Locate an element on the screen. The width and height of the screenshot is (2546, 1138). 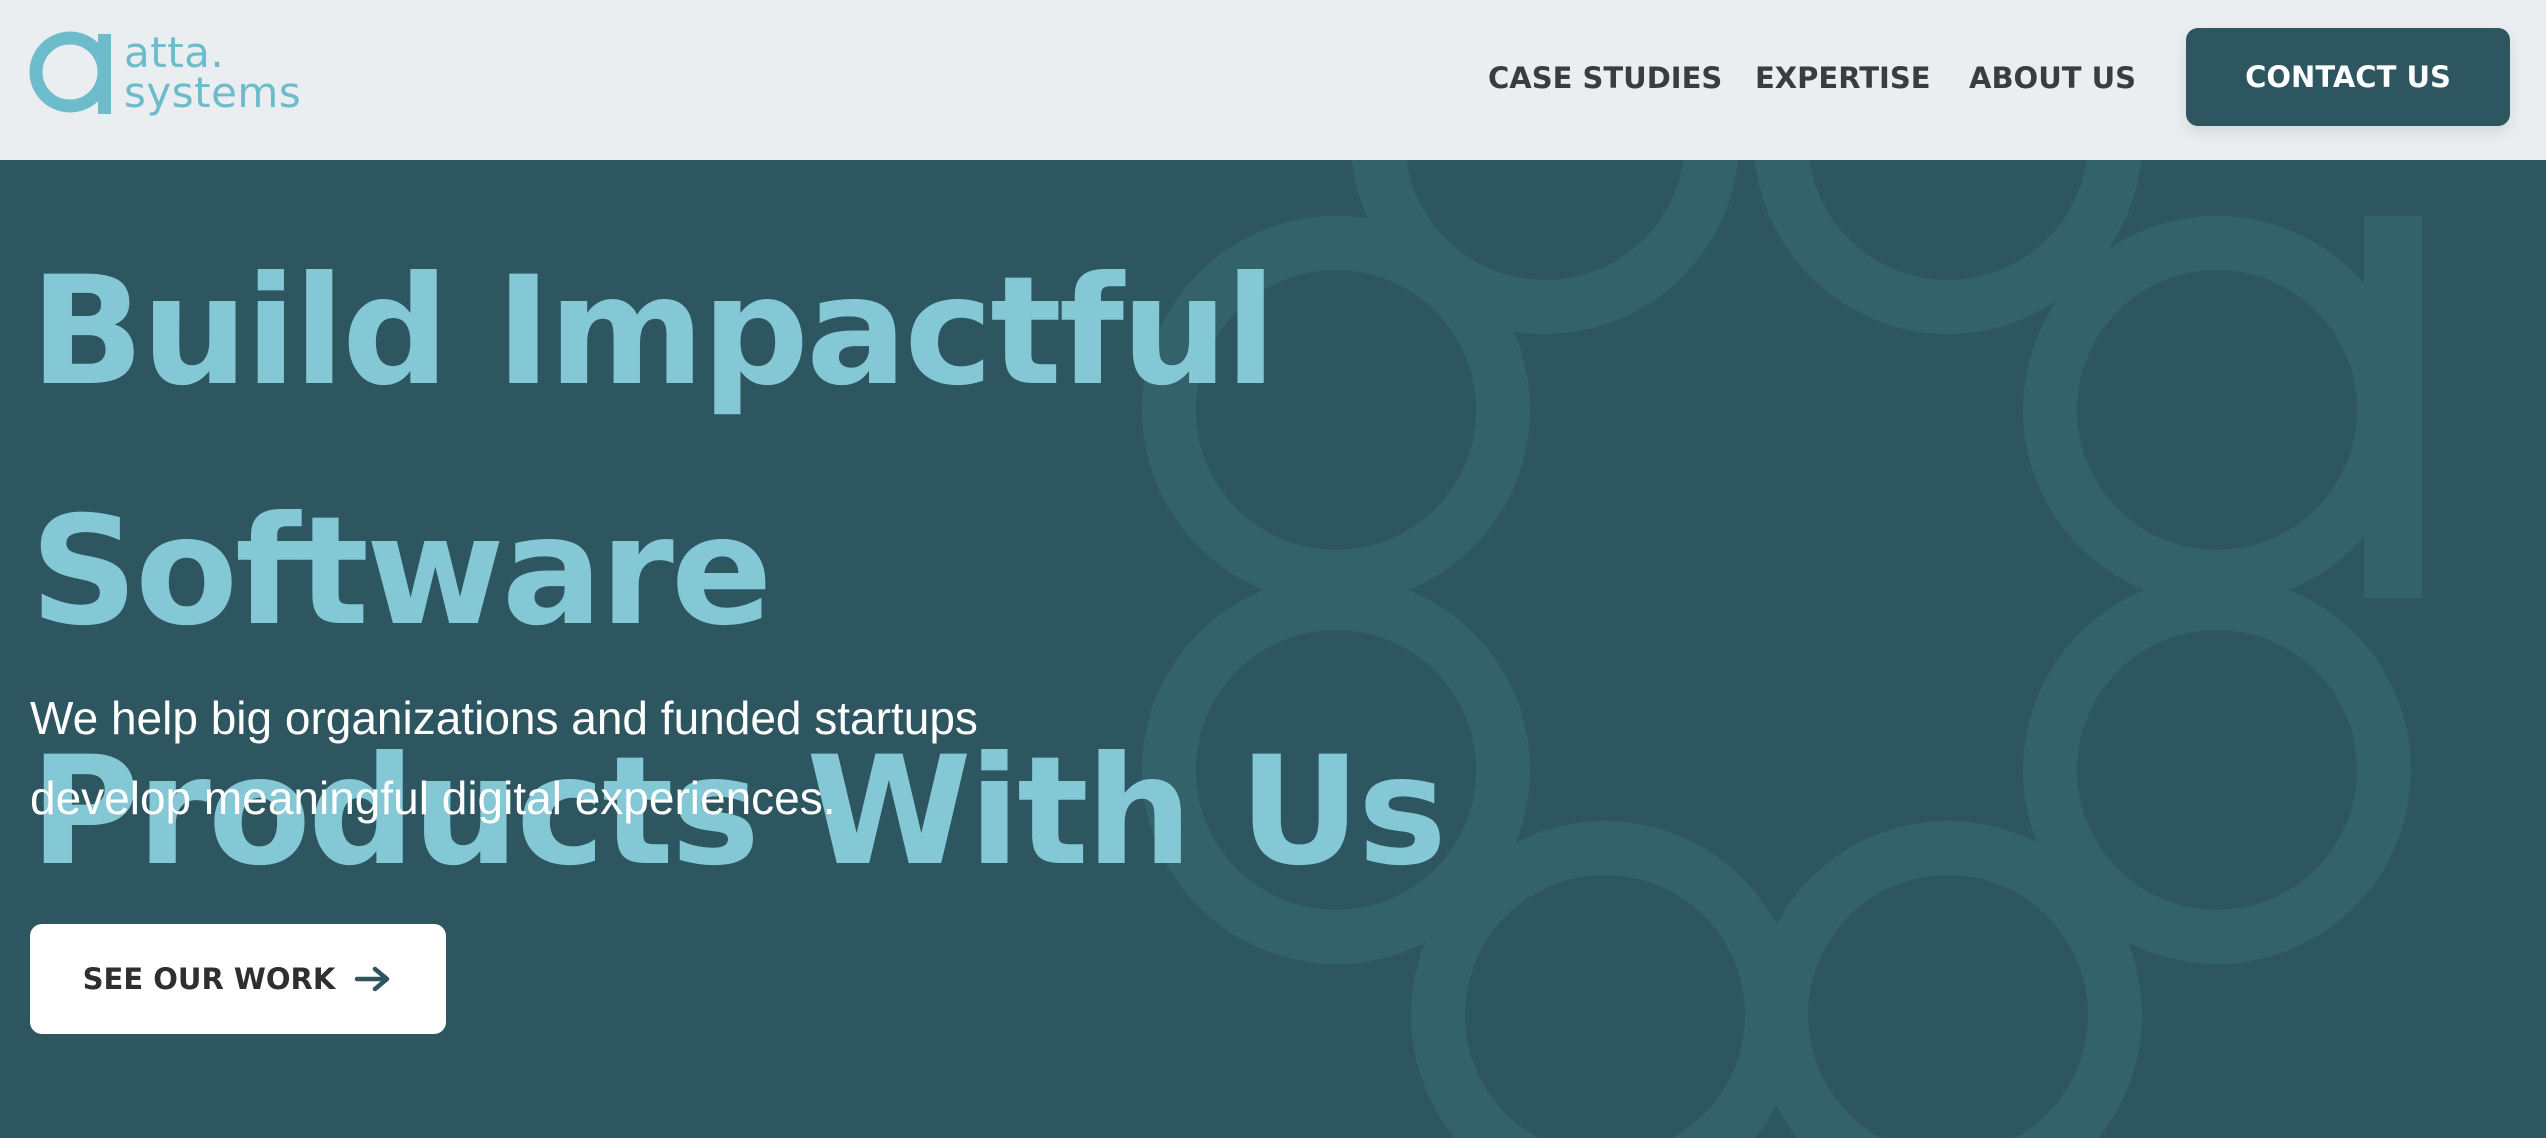
hero-subtitle-line2: develop meaningful digital experiences. is located at coordinates (433, 798).